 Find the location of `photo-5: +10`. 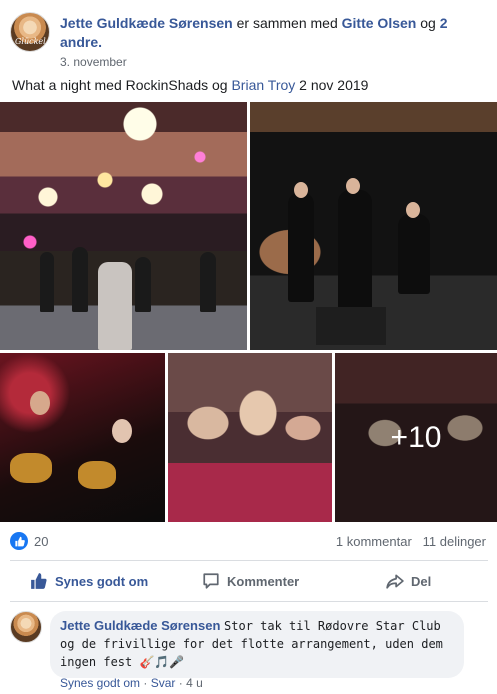

photo-5: +10 is located at coordinates (416, 437).